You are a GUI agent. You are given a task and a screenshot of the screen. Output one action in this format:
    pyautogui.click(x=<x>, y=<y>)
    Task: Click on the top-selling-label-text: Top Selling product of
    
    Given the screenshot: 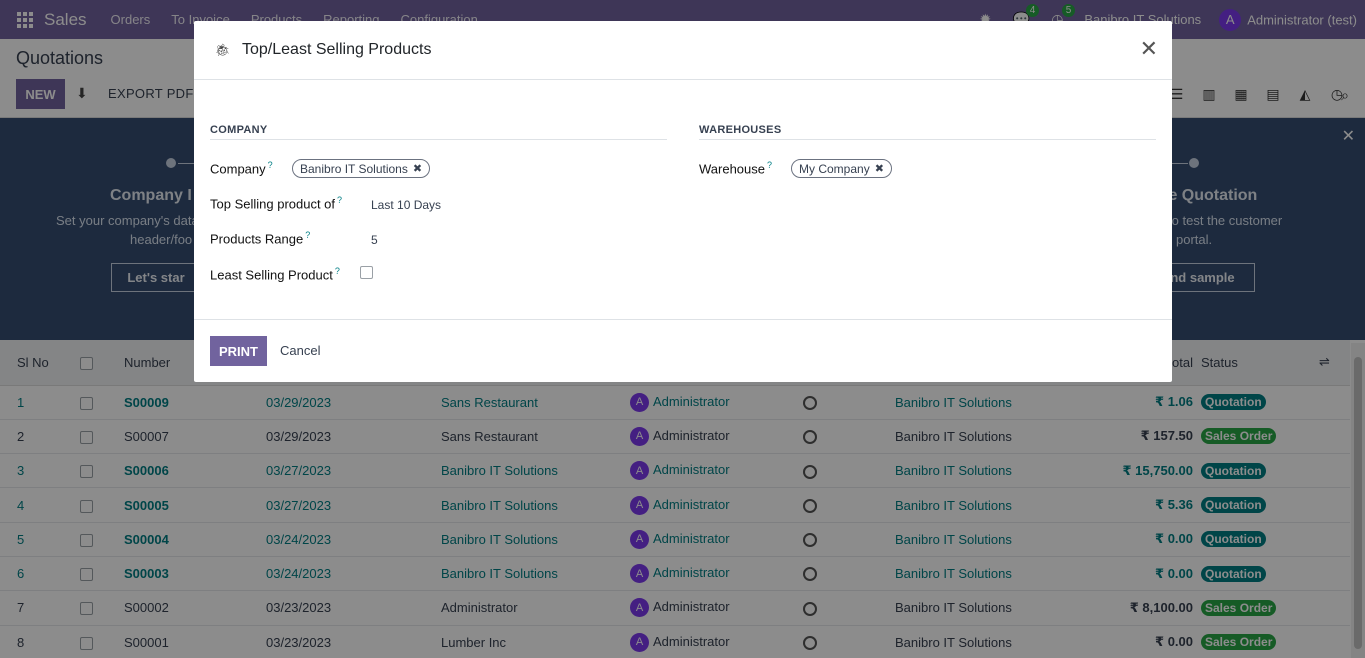 What is the action you would take?
    pyautogui.click(x=273, y=204)
    